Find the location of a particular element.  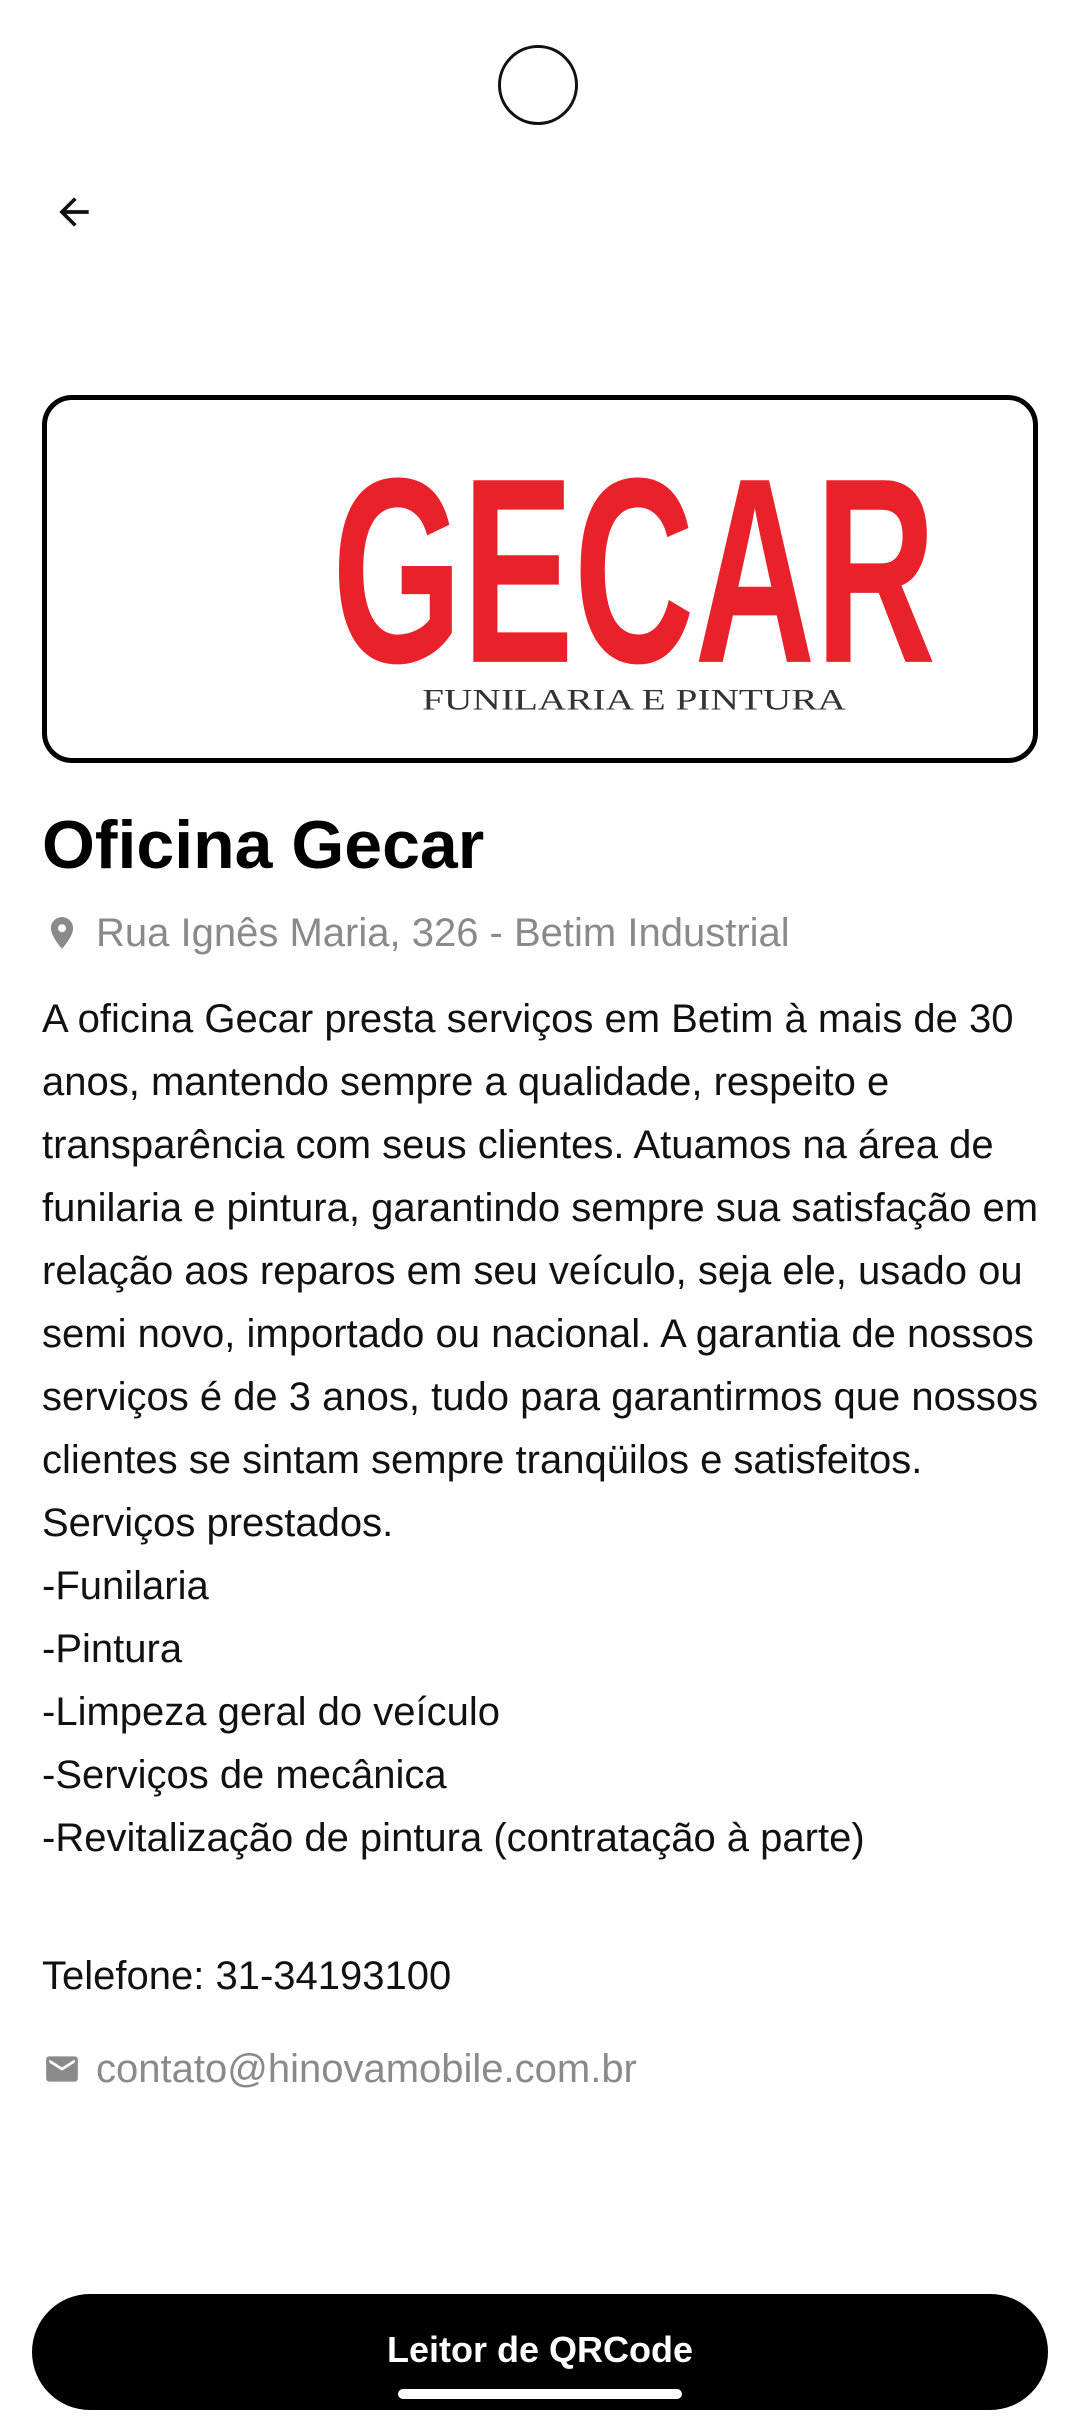

gecar-logo: GECAR FUNILARIA E PINTURA is located at coordinates (634, 571).